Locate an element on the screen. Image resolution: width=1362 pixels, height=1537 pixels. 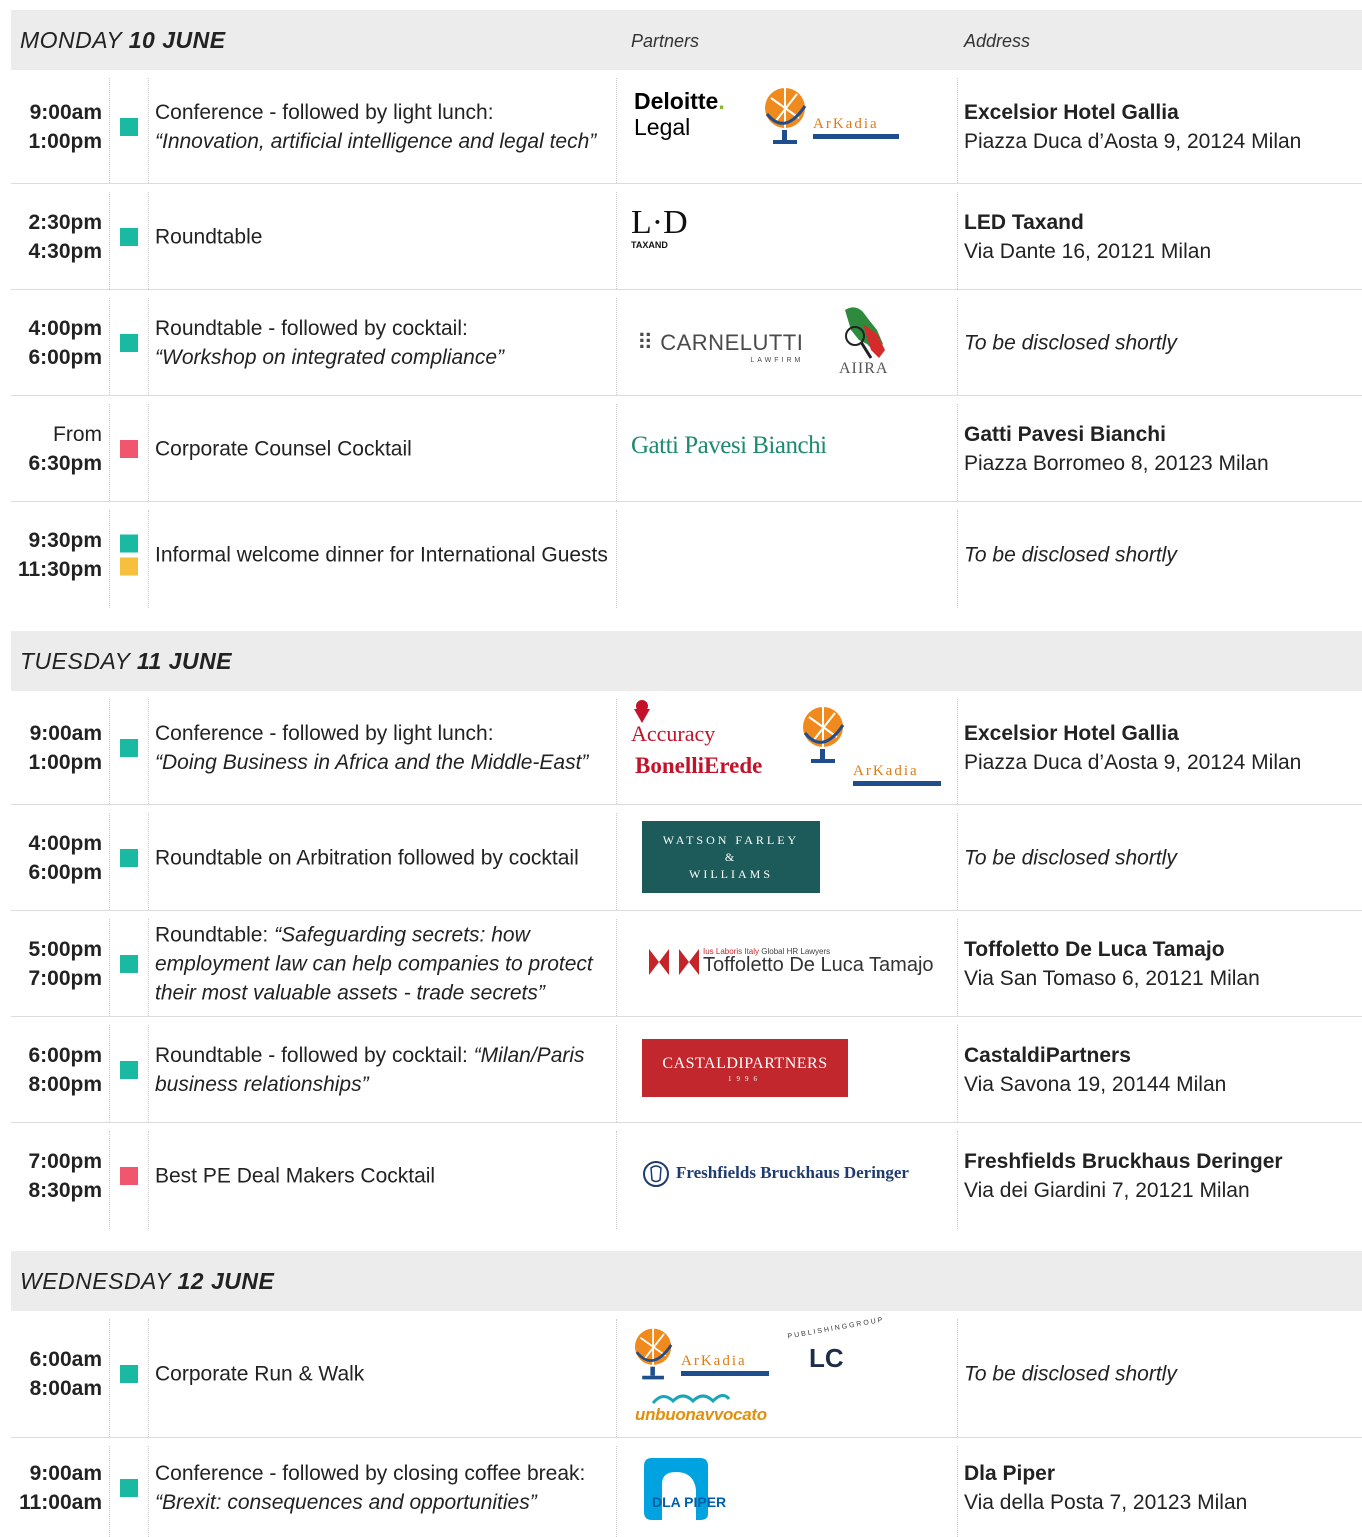
day-title: TUESDAY 11 JUNE is located at coordinates (126, 661).